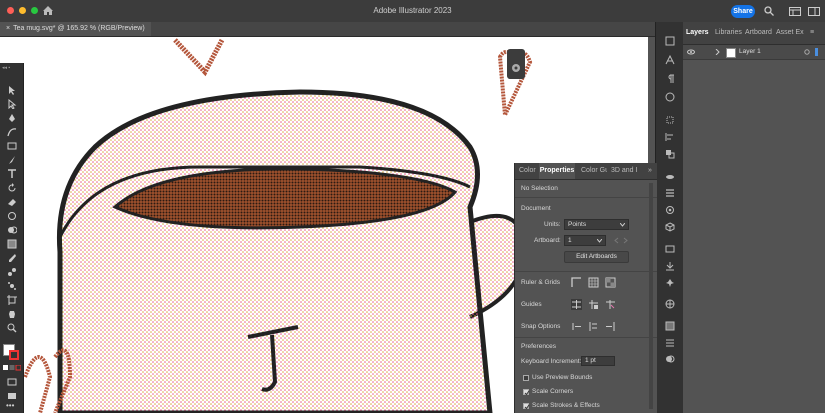 The height and width of the screenshot is (413, 825). Describe the element at coordinates (539, 346) in the screenshot. I see `preferences-heading: Preferences` at that location.